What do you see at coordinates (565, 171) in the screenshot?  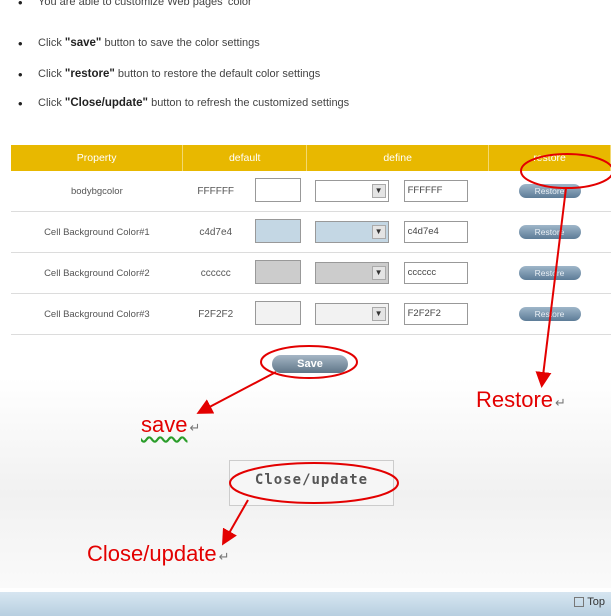 I see `restore-highlight-ellipse` at bounding box center [565, 171].